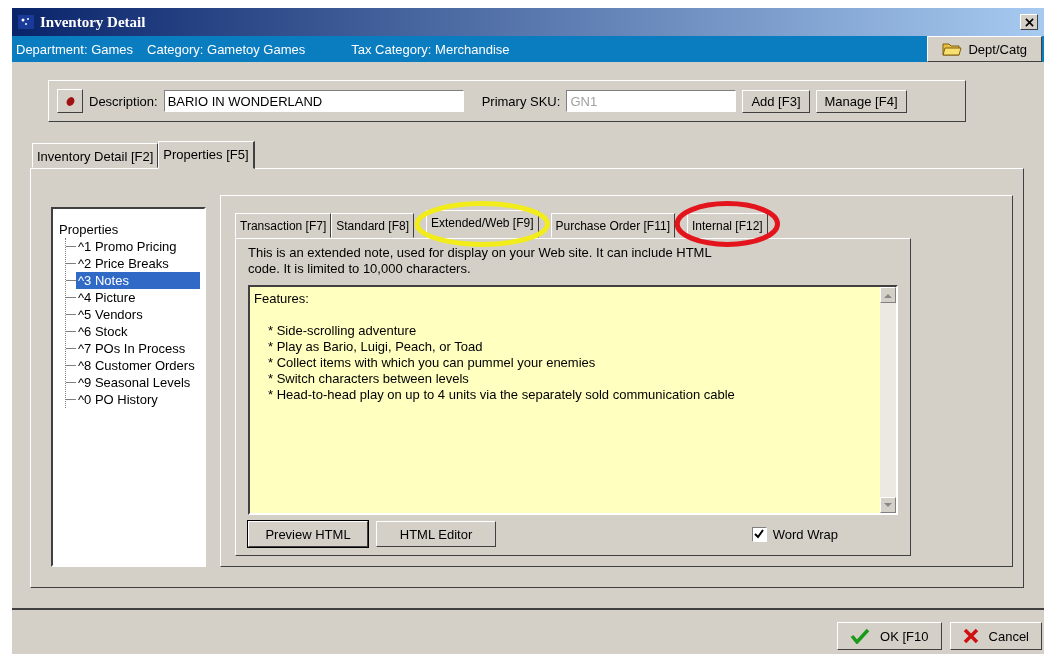 This screenshot has height=654, width=1044. What do you see at coordinates (226, 49) in the screenshot?
I see `category-label: Category: Gametoy Games` at bounding box center [226, 49].